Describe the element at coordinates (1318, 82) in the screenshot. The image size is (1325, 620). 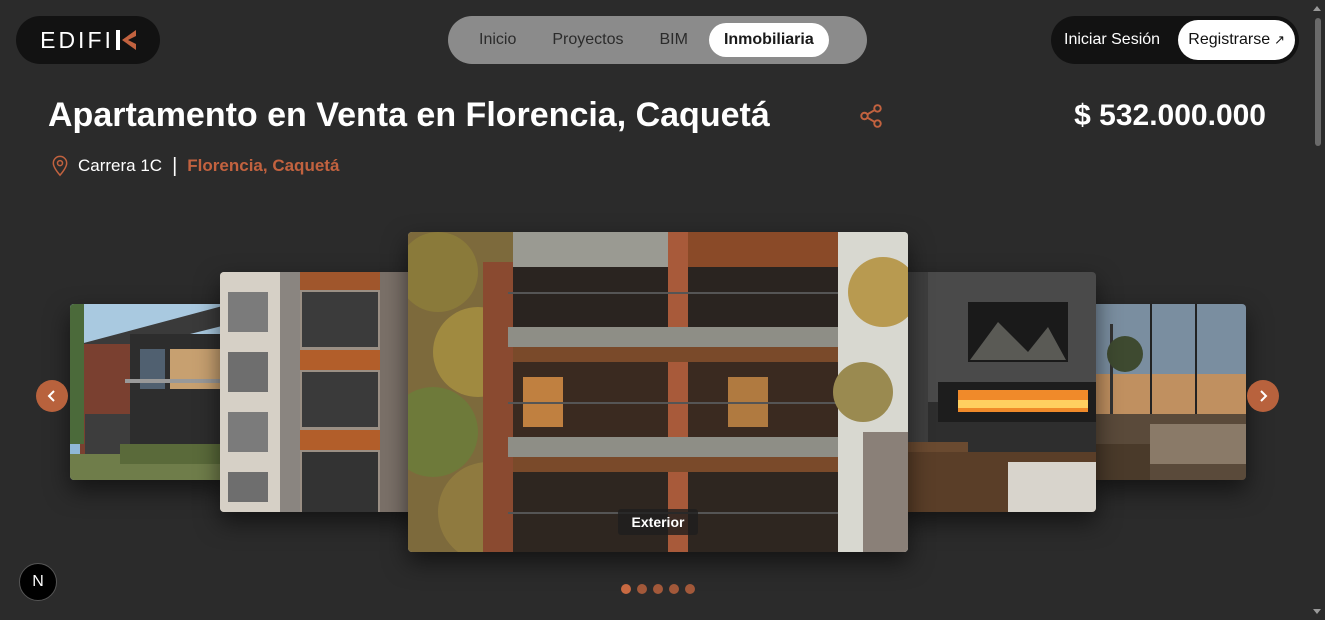
I see `scroll-thumb` at that location.